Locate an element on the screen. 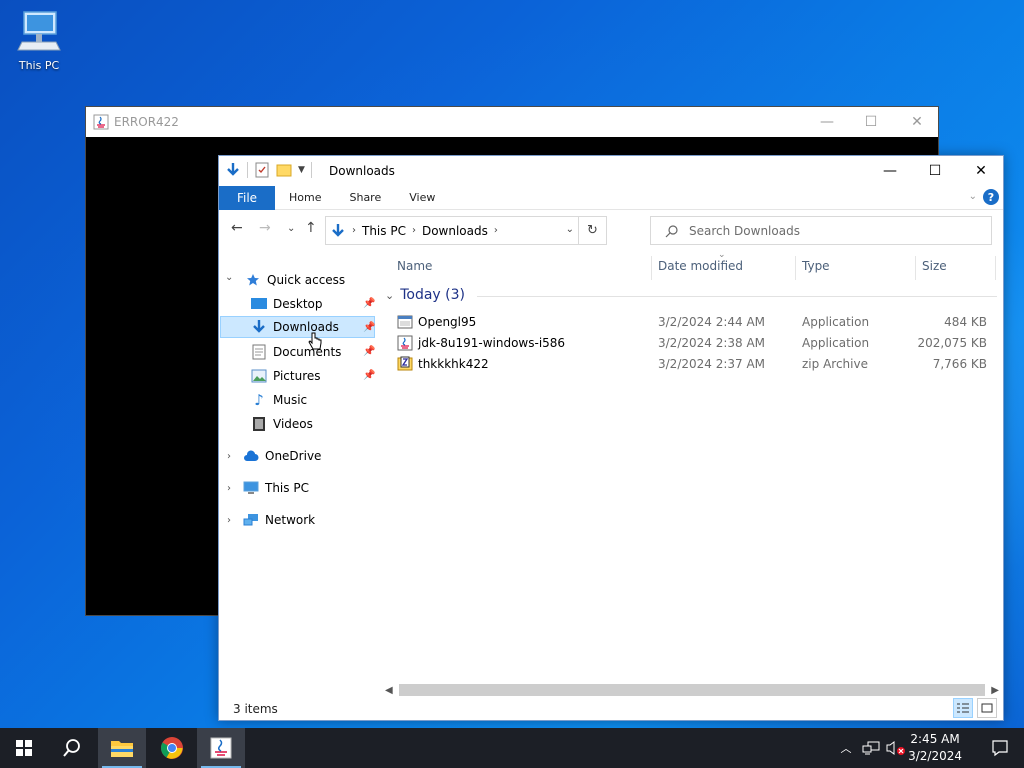  search-box is located at coordinates (821, 230).